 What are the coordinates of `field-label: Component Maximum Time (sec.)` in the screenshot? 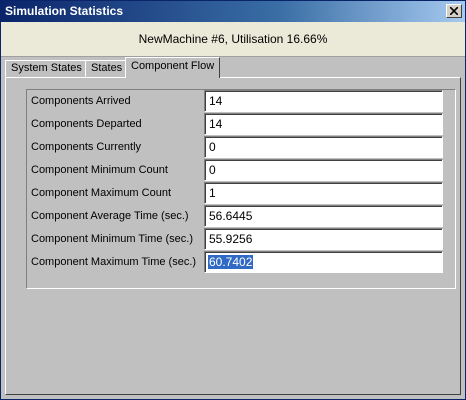 It's located at (114, 262).